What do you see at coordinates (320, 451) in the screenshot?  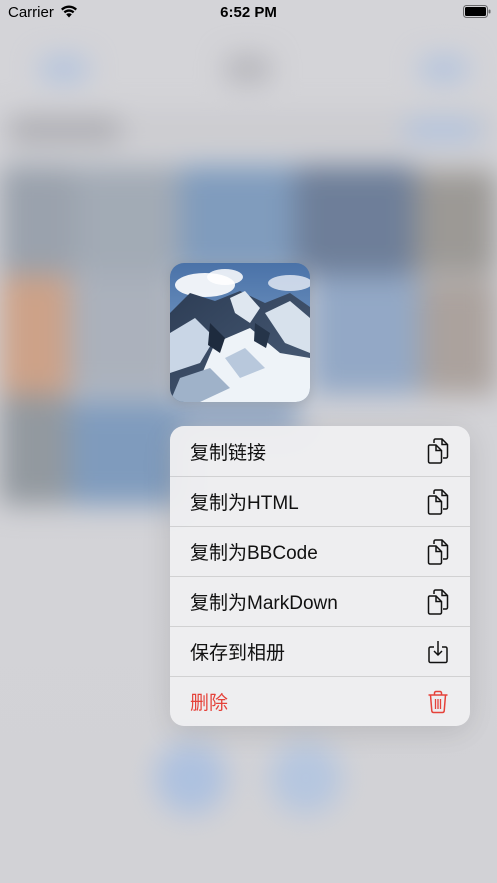 I see `menu-item-copy-link: 复制链接` at bounding box center [320, 451].